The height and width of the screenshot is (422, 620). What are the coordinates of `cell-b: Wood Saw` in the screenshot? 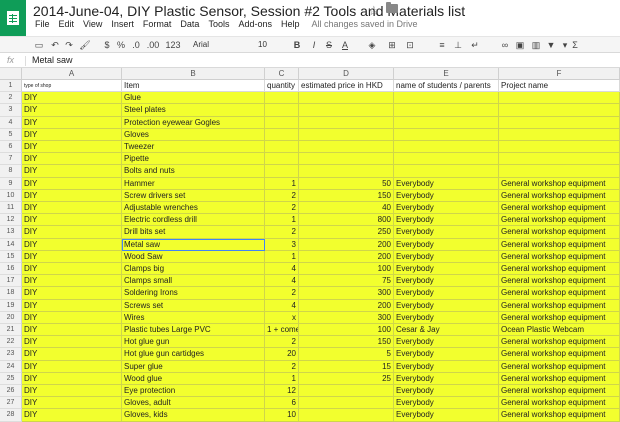 It's located at (193, 256).